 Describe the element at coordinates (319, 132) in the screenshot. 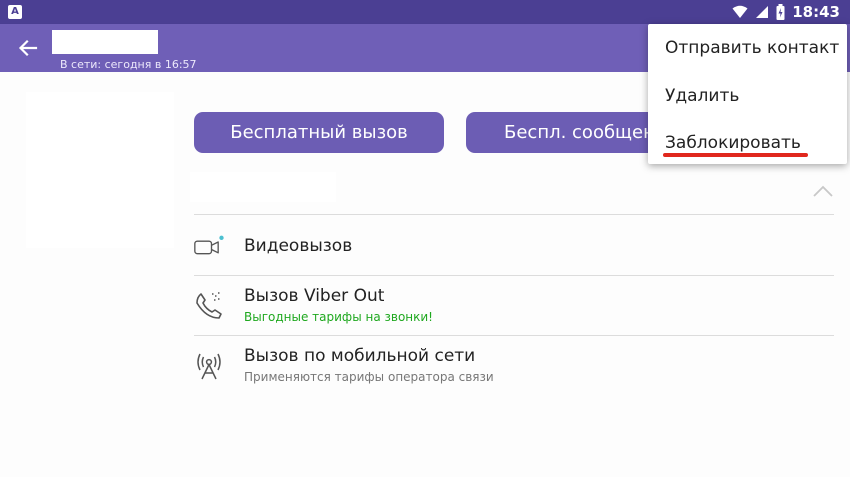

I see `free-call-button: Бесплатный вызов` at that location.